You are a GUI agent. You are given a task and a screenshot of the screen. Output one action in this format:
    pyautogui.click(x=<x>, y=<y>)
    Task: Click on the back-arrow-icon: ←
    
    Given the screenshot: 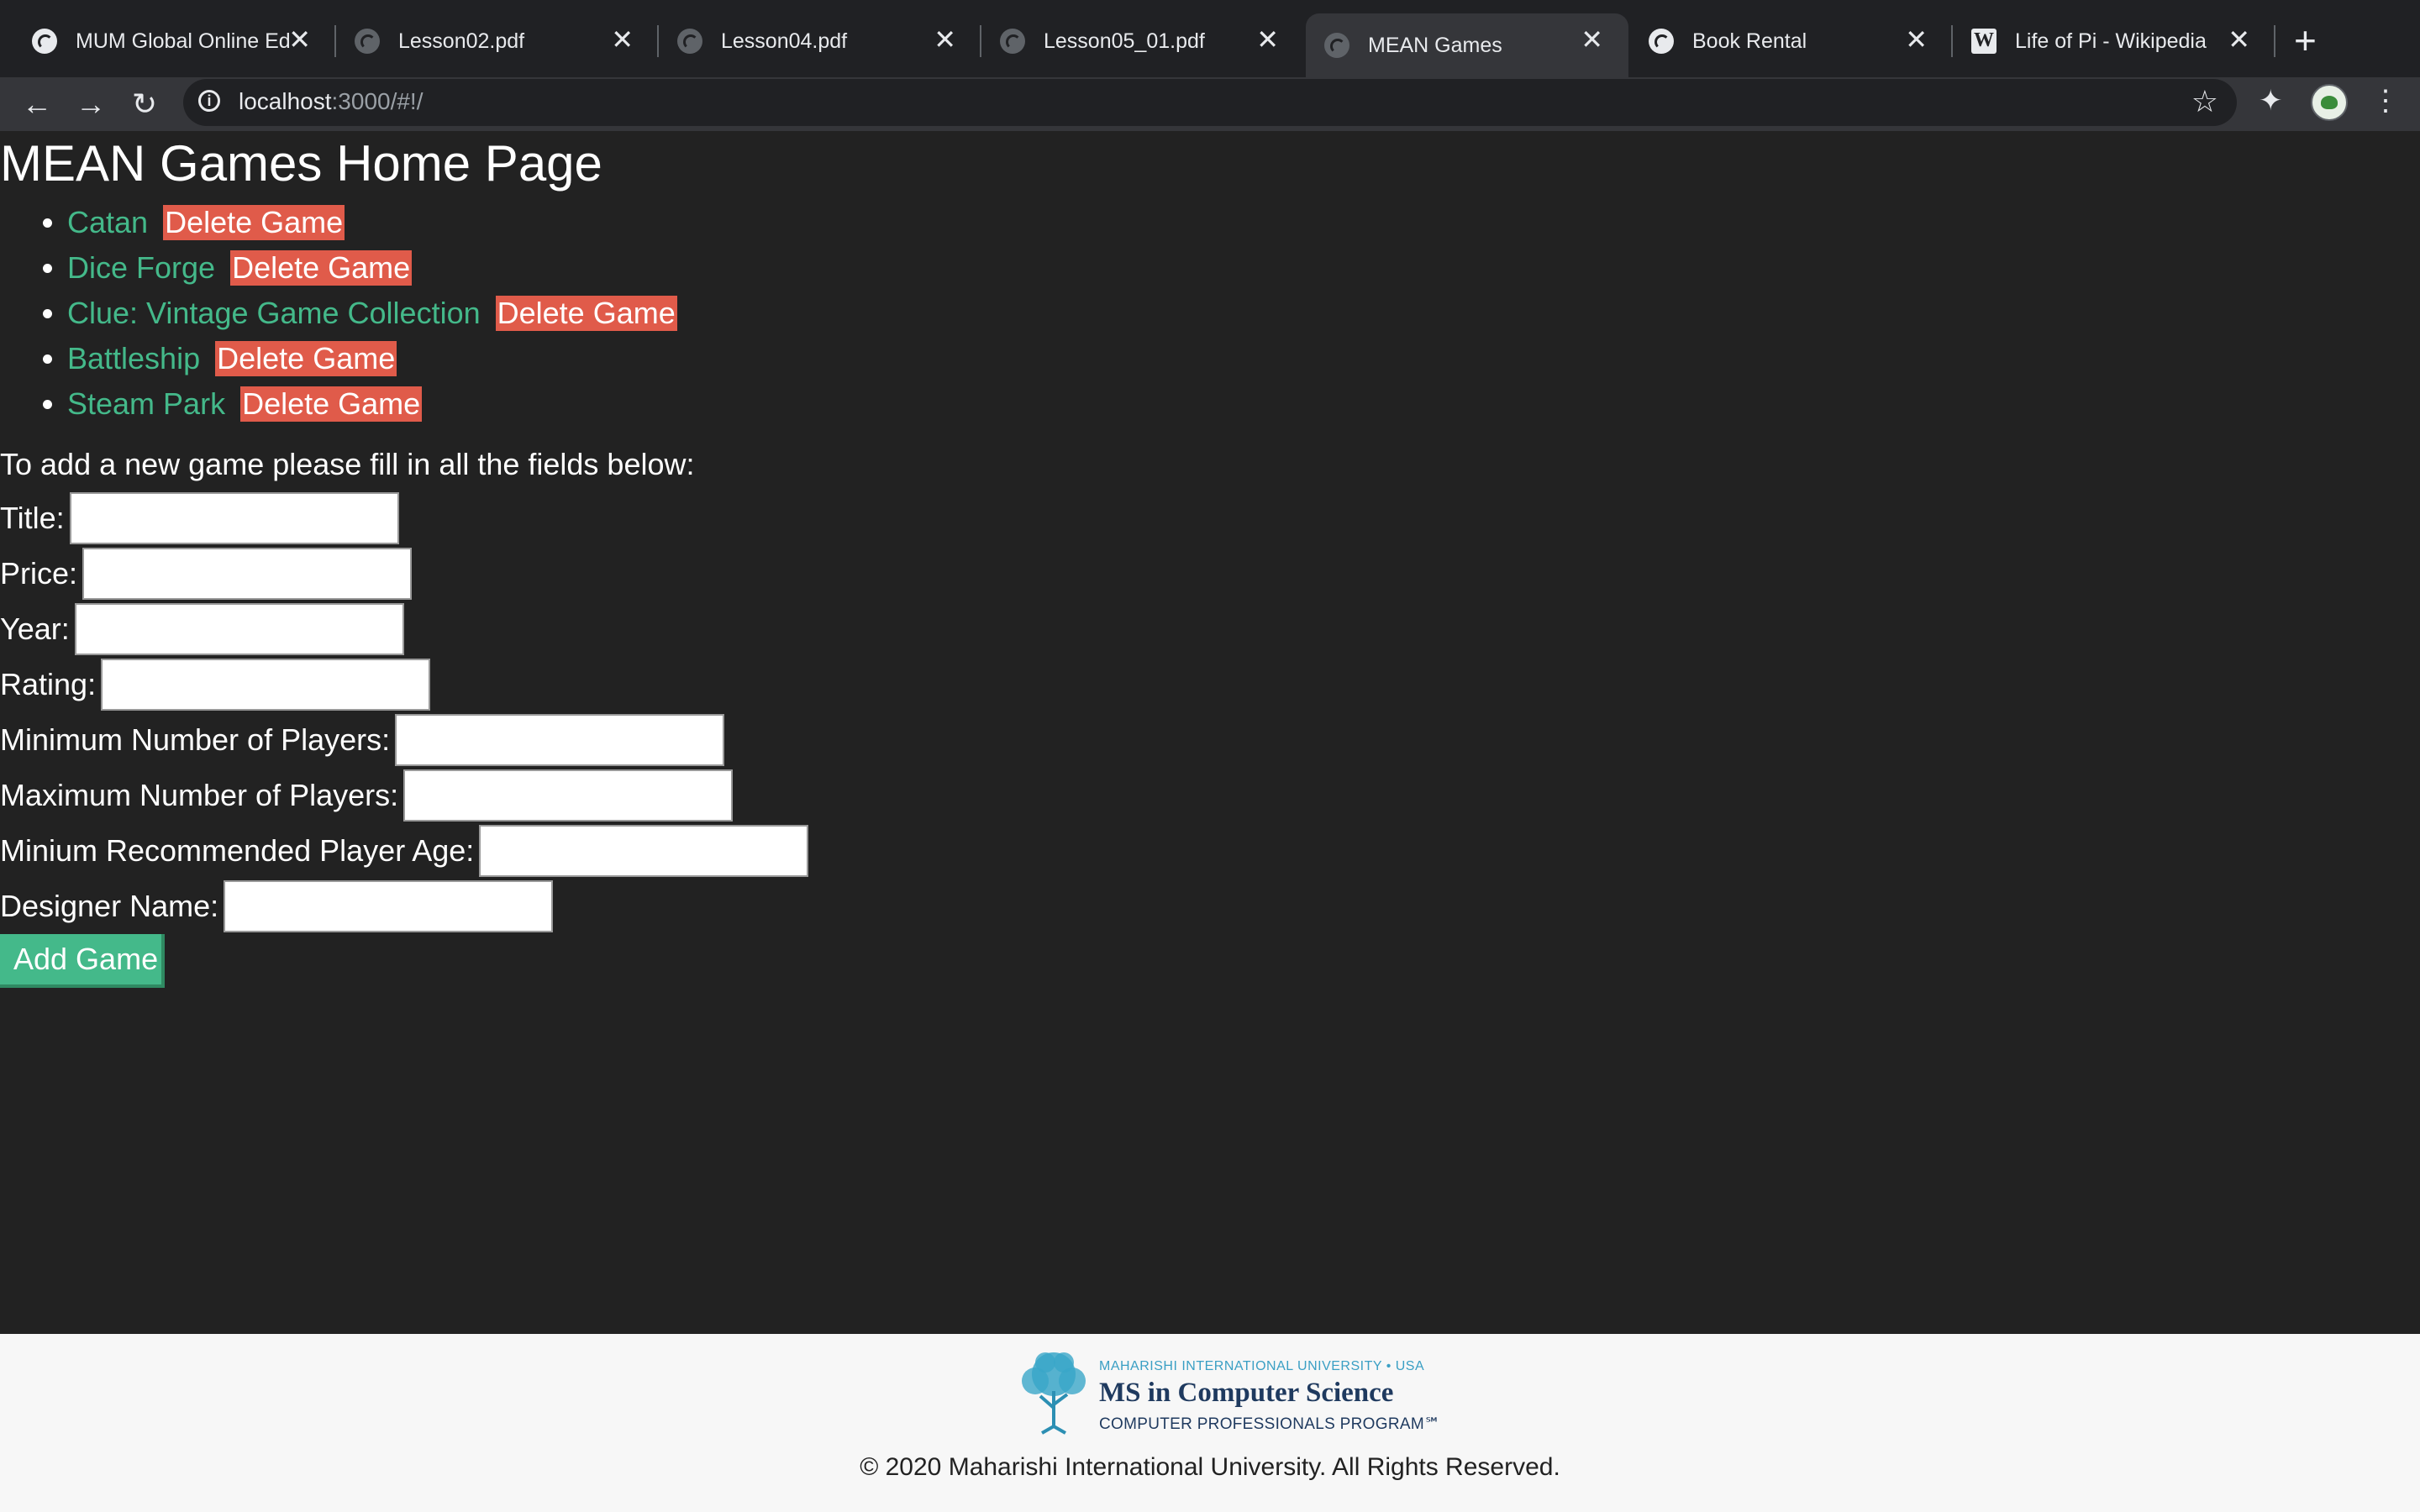 What is the action you would take?
    pyautogui.click(x=36, y=104)
    